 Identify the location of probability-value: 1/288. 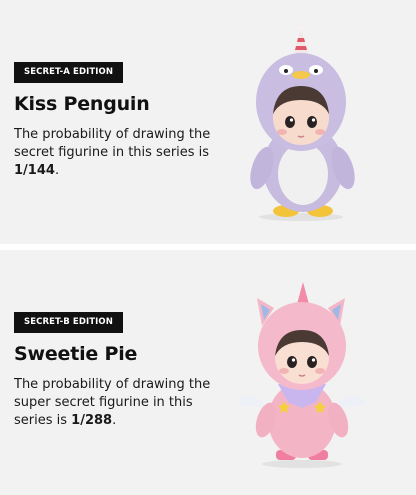
(92, 420).